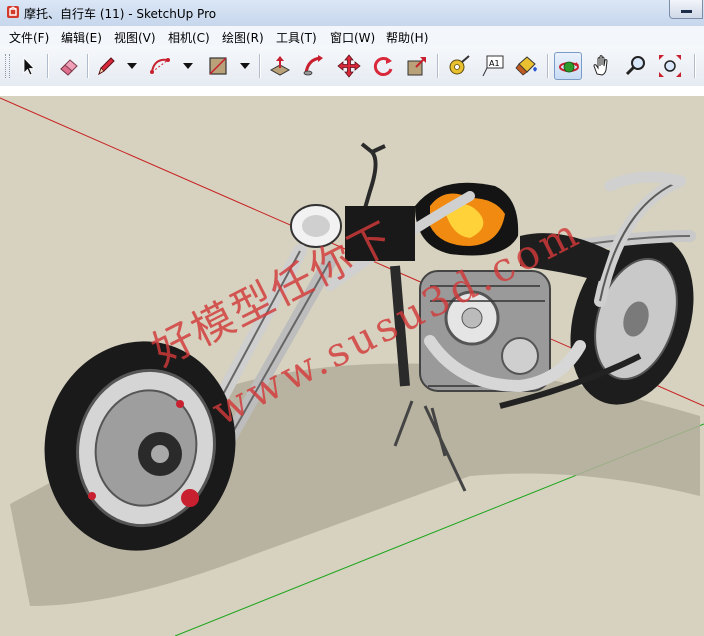 This screenshot has width=704, height=636. Describe the element at coordinates (13, 12) in the screenshot. I see `sketchup-app-icon` at that location.